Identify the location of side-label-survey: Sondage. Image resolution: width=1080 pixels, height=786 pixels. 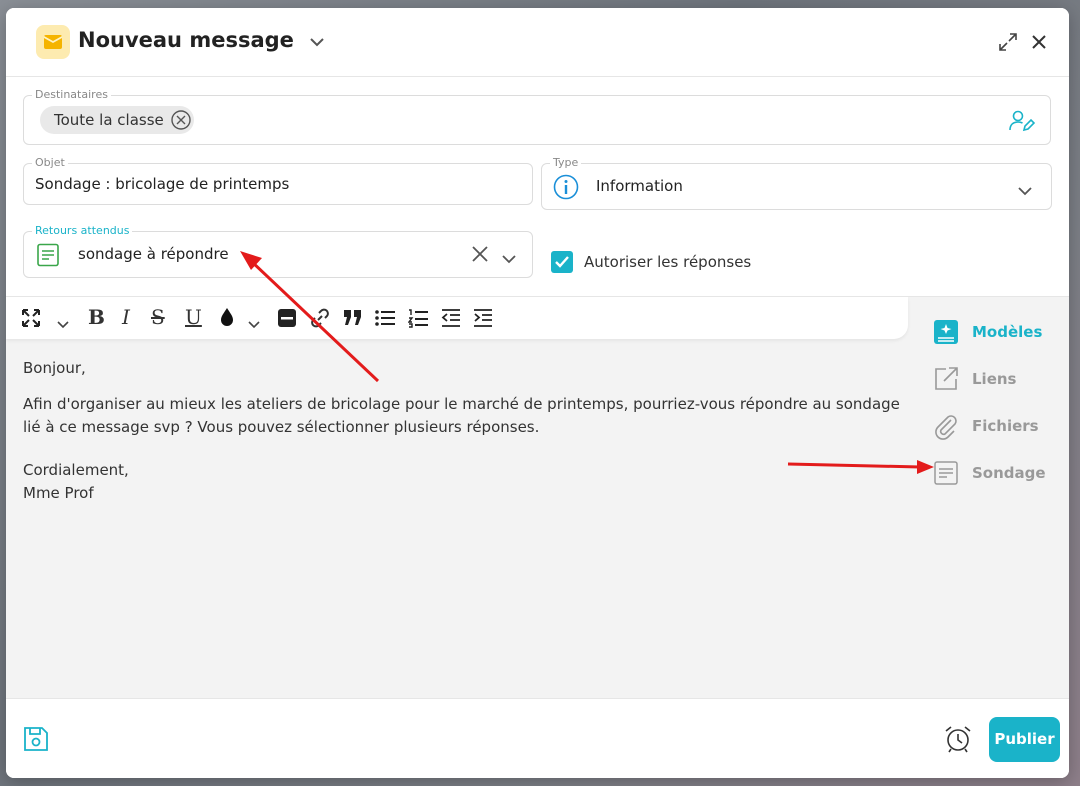
(1009, 473).